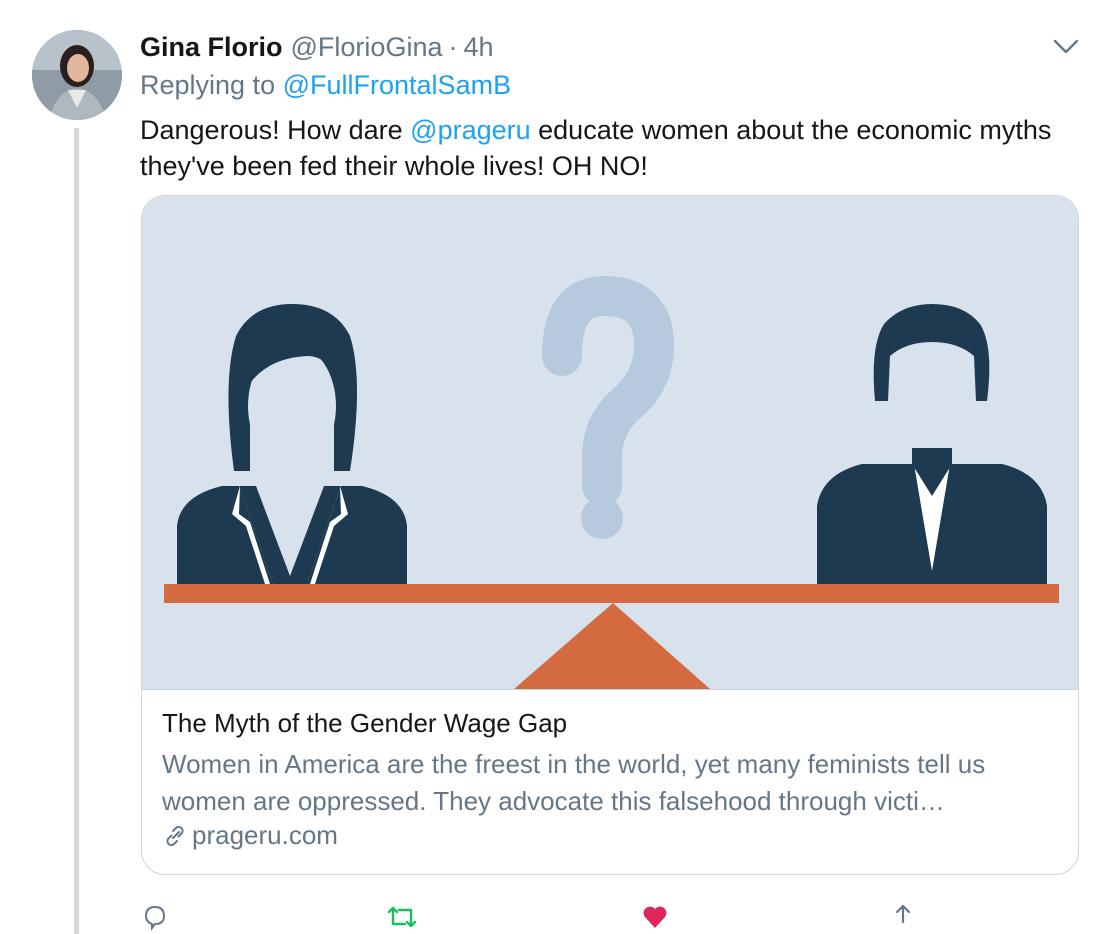  I want to click on timestamp: 4h, so click(478, 47).